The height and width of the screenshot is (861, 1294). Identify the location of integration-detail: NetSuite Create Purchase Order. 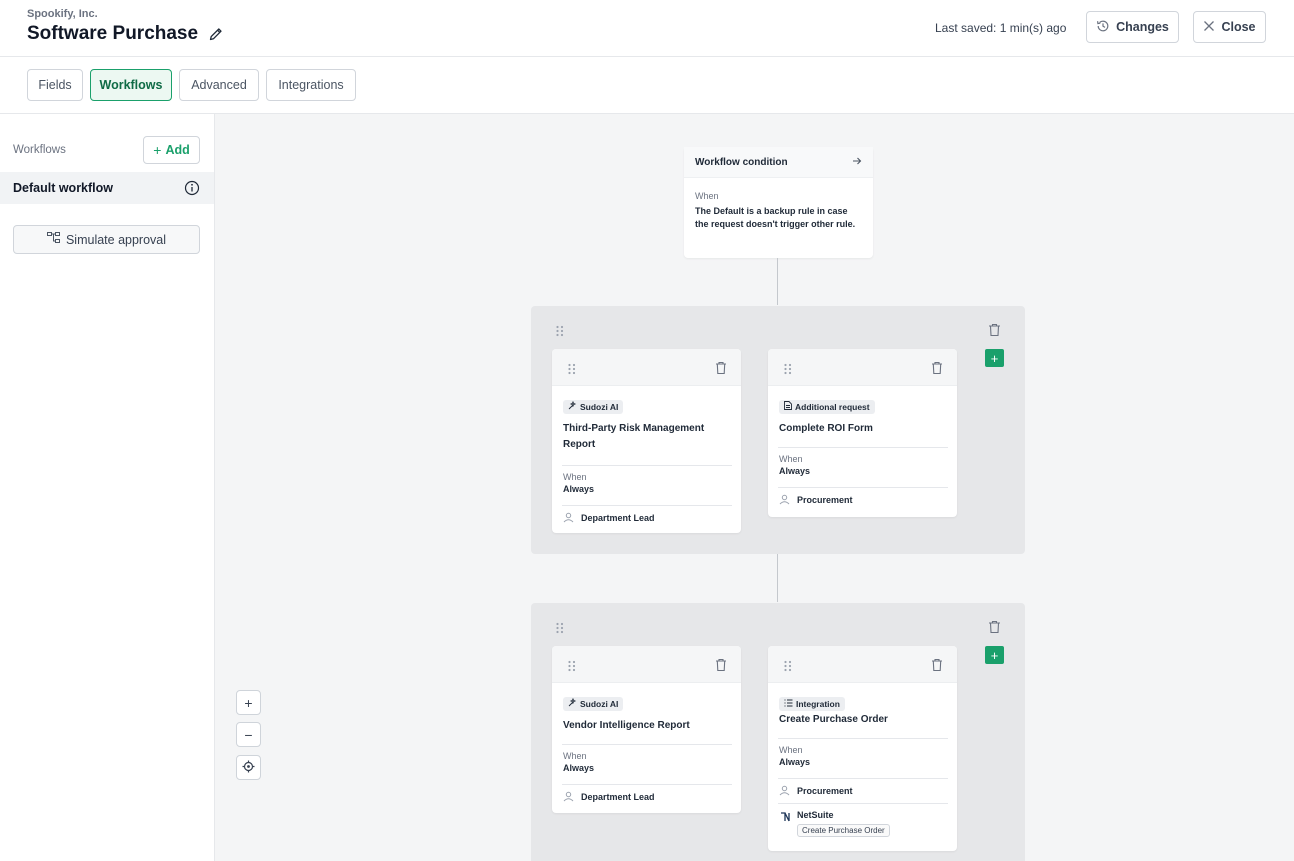
(843, 824).